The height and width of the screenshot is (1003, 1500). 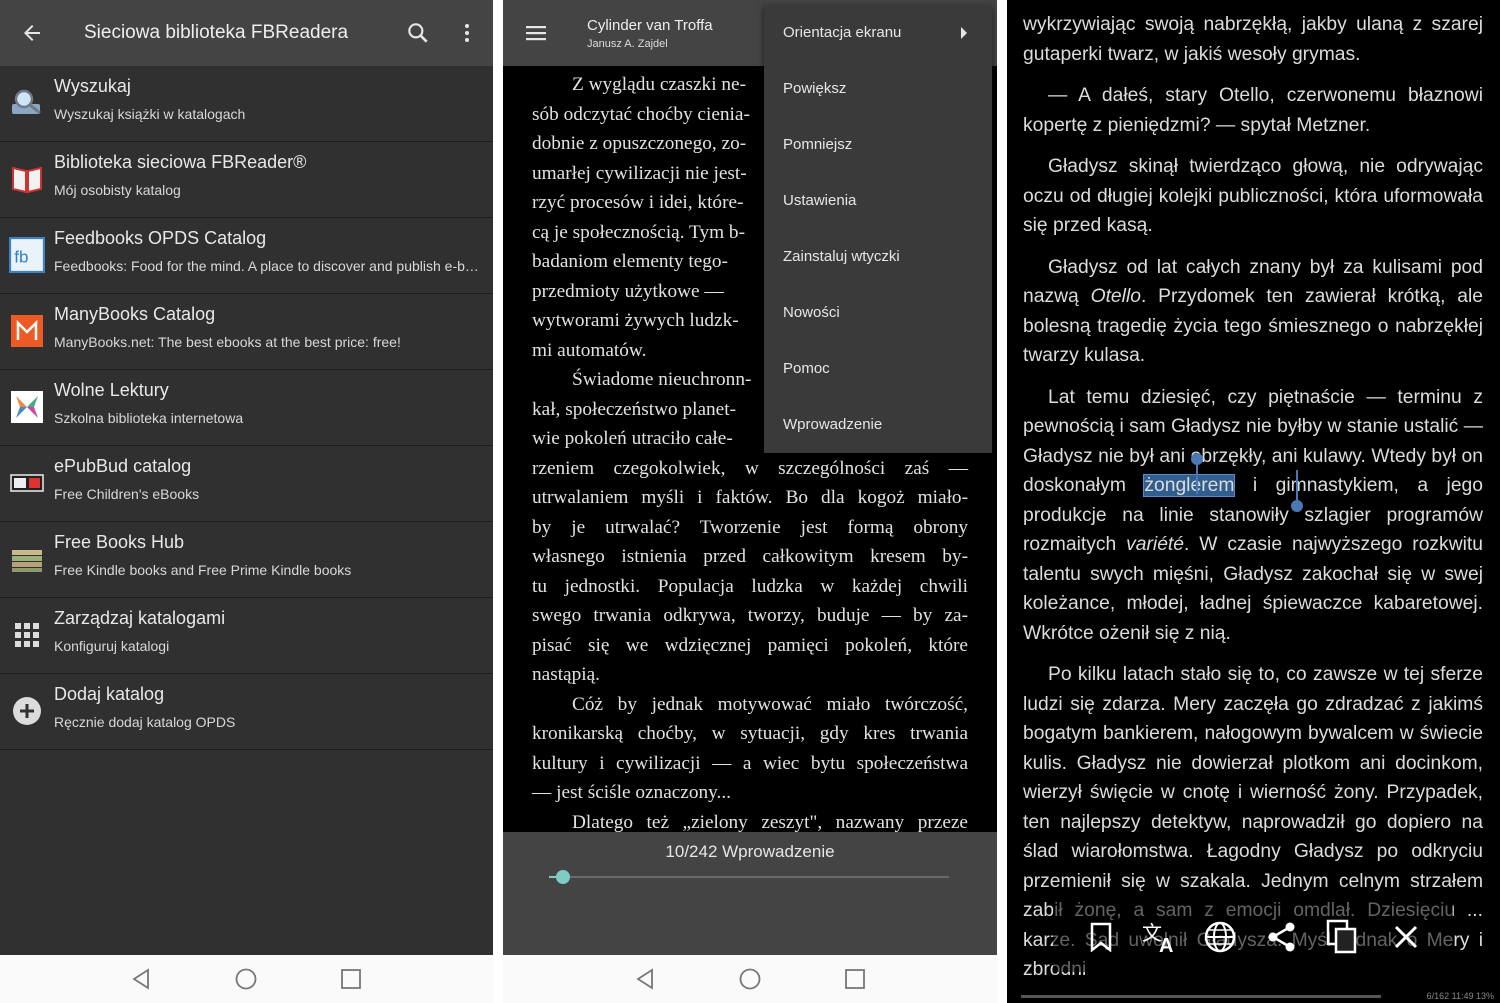 What do you see at coordinates (878, 369) in the screenshot?
I see `menu-item-help: Pomoc` at bounding box center [878, 369].